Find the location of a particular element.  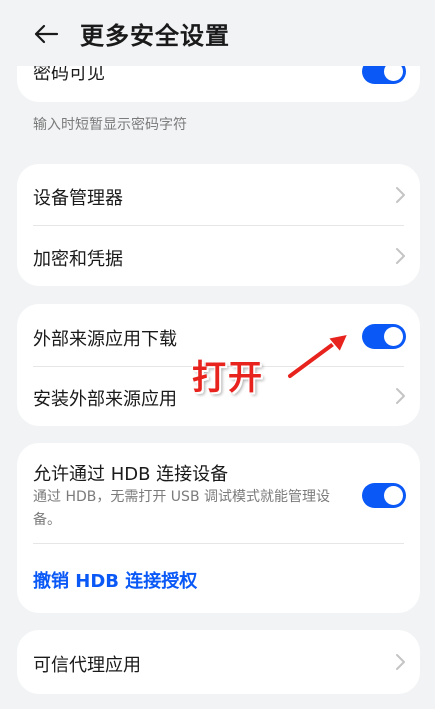

encryption-credentials-row: 加密和凭据 is located at coordinates (218, 255).